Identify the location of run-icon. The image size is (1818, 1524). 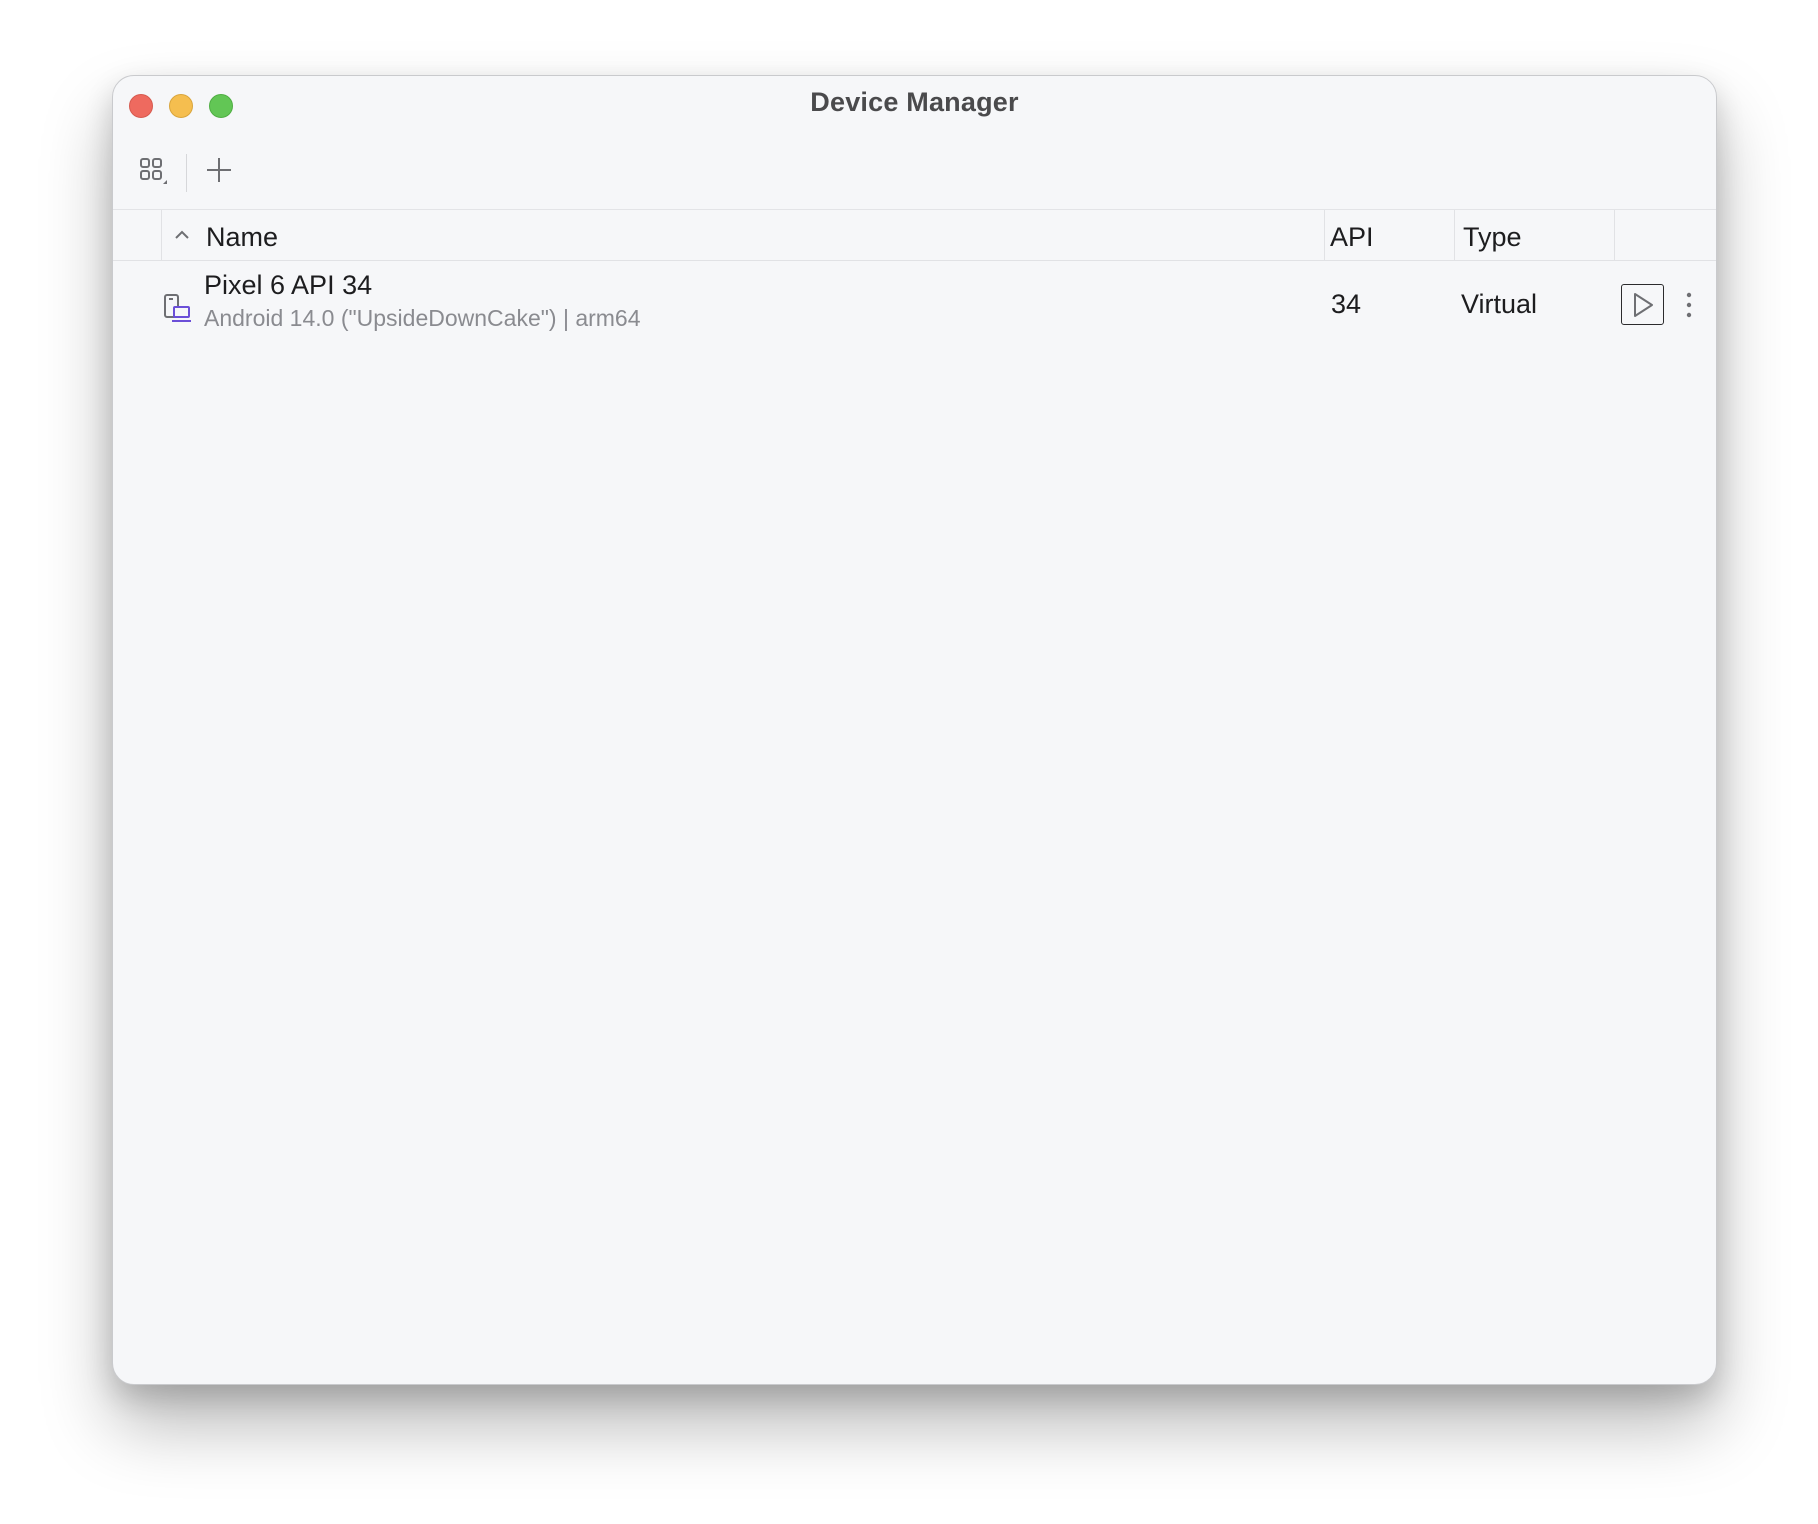
(1643, 304).